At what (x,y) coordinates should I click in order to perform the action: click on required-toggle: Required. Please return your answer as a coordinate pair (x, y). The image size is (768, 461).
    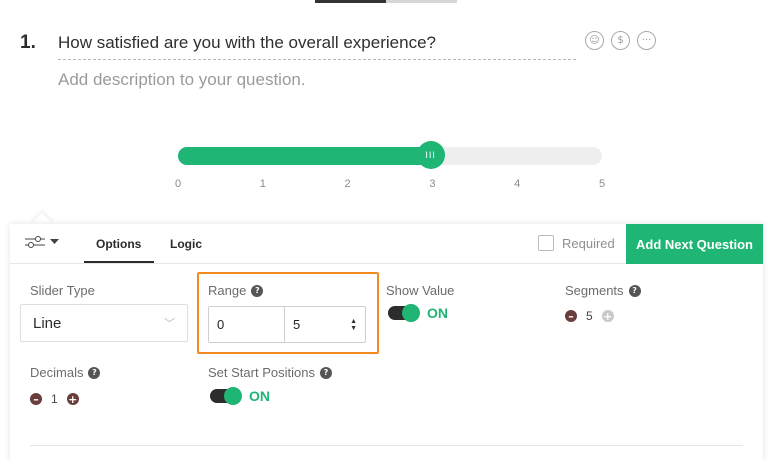
    Looking at the image, I should click on (576, 243).